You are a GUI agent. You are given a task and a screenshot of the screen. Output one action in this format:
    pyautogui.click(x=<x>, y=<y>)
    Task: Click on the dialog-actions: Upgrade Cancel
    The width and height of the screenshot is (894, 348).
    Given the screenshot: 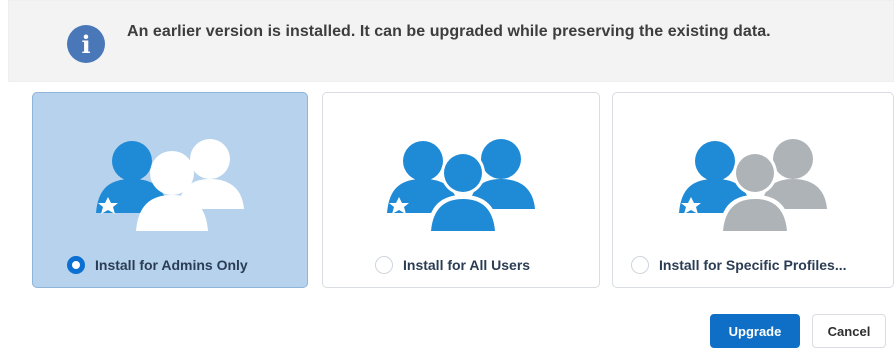 What is the action you would take?
    pyautogui.click(x=798, y=331)
    